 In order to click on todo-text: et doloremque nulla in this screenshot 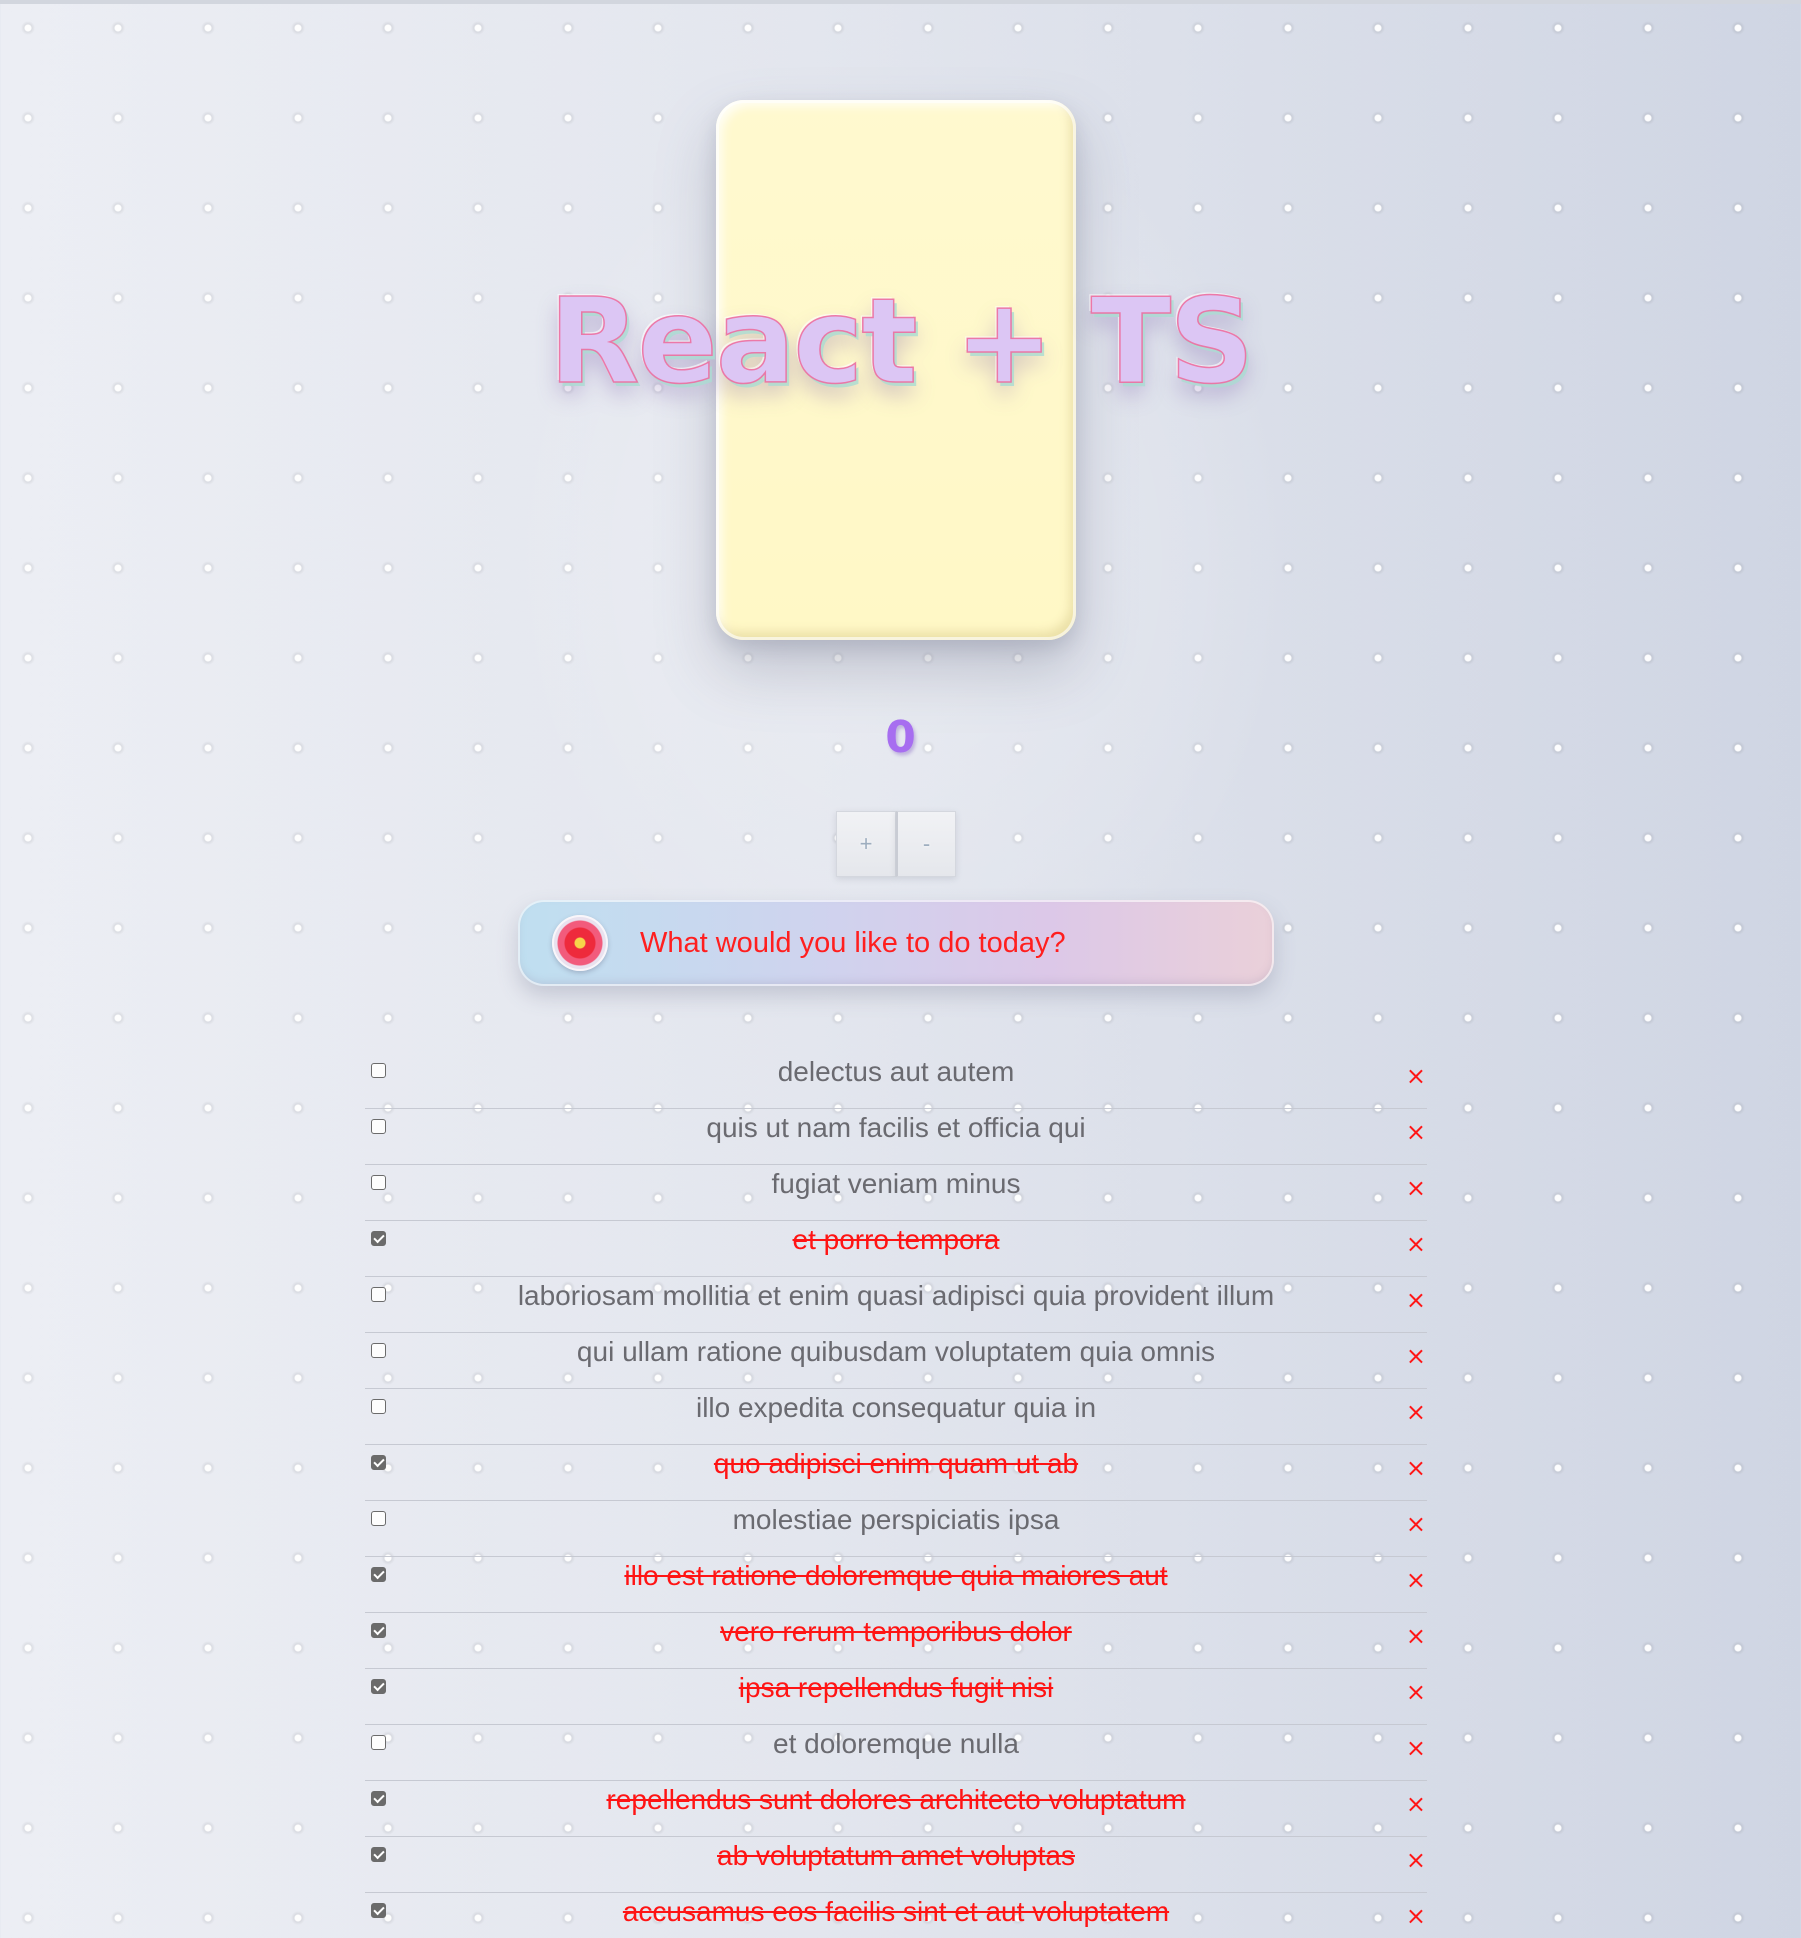, I will do `click(896, 1743)`.